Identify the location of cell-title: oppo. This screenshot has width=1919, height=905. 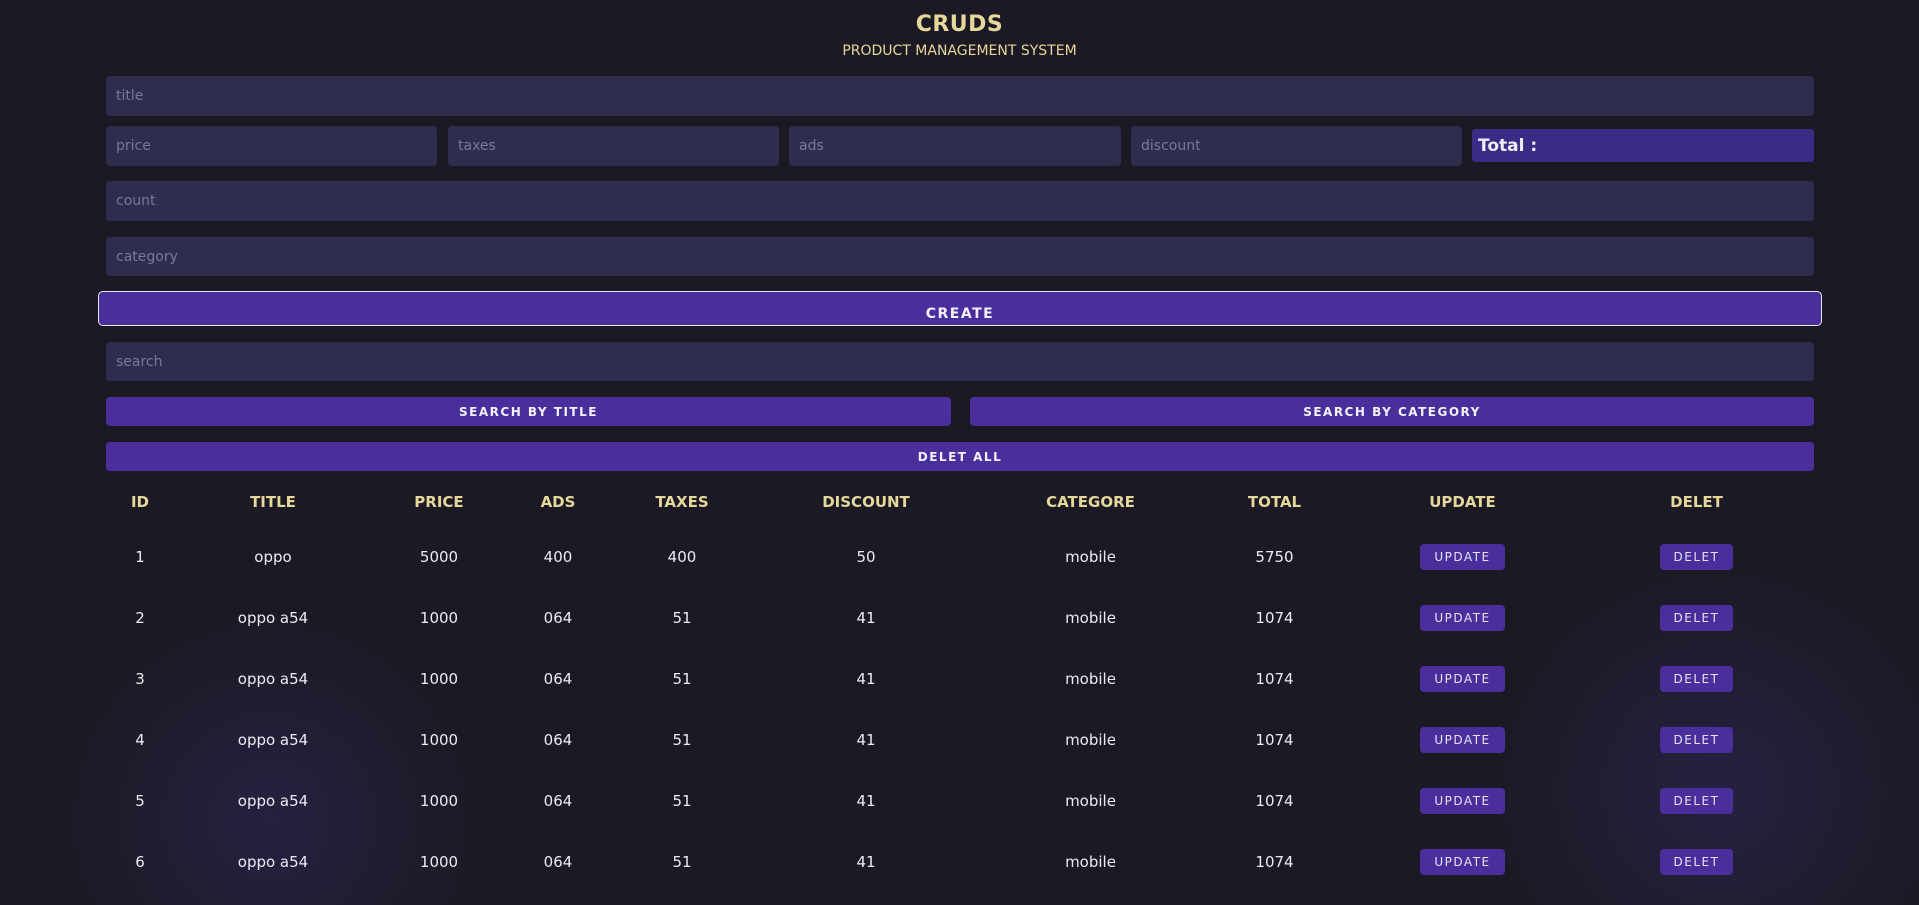
(273, 556).